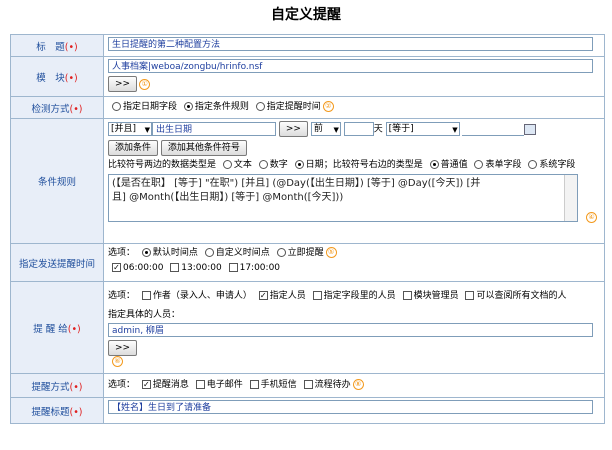 The height and width of the screenshot is (450, 612). What do you see at coordinates (350, 330) in the screenshot?
I see `specific-persons-input: admin, 柳眉` at bounding box center [350, 330].